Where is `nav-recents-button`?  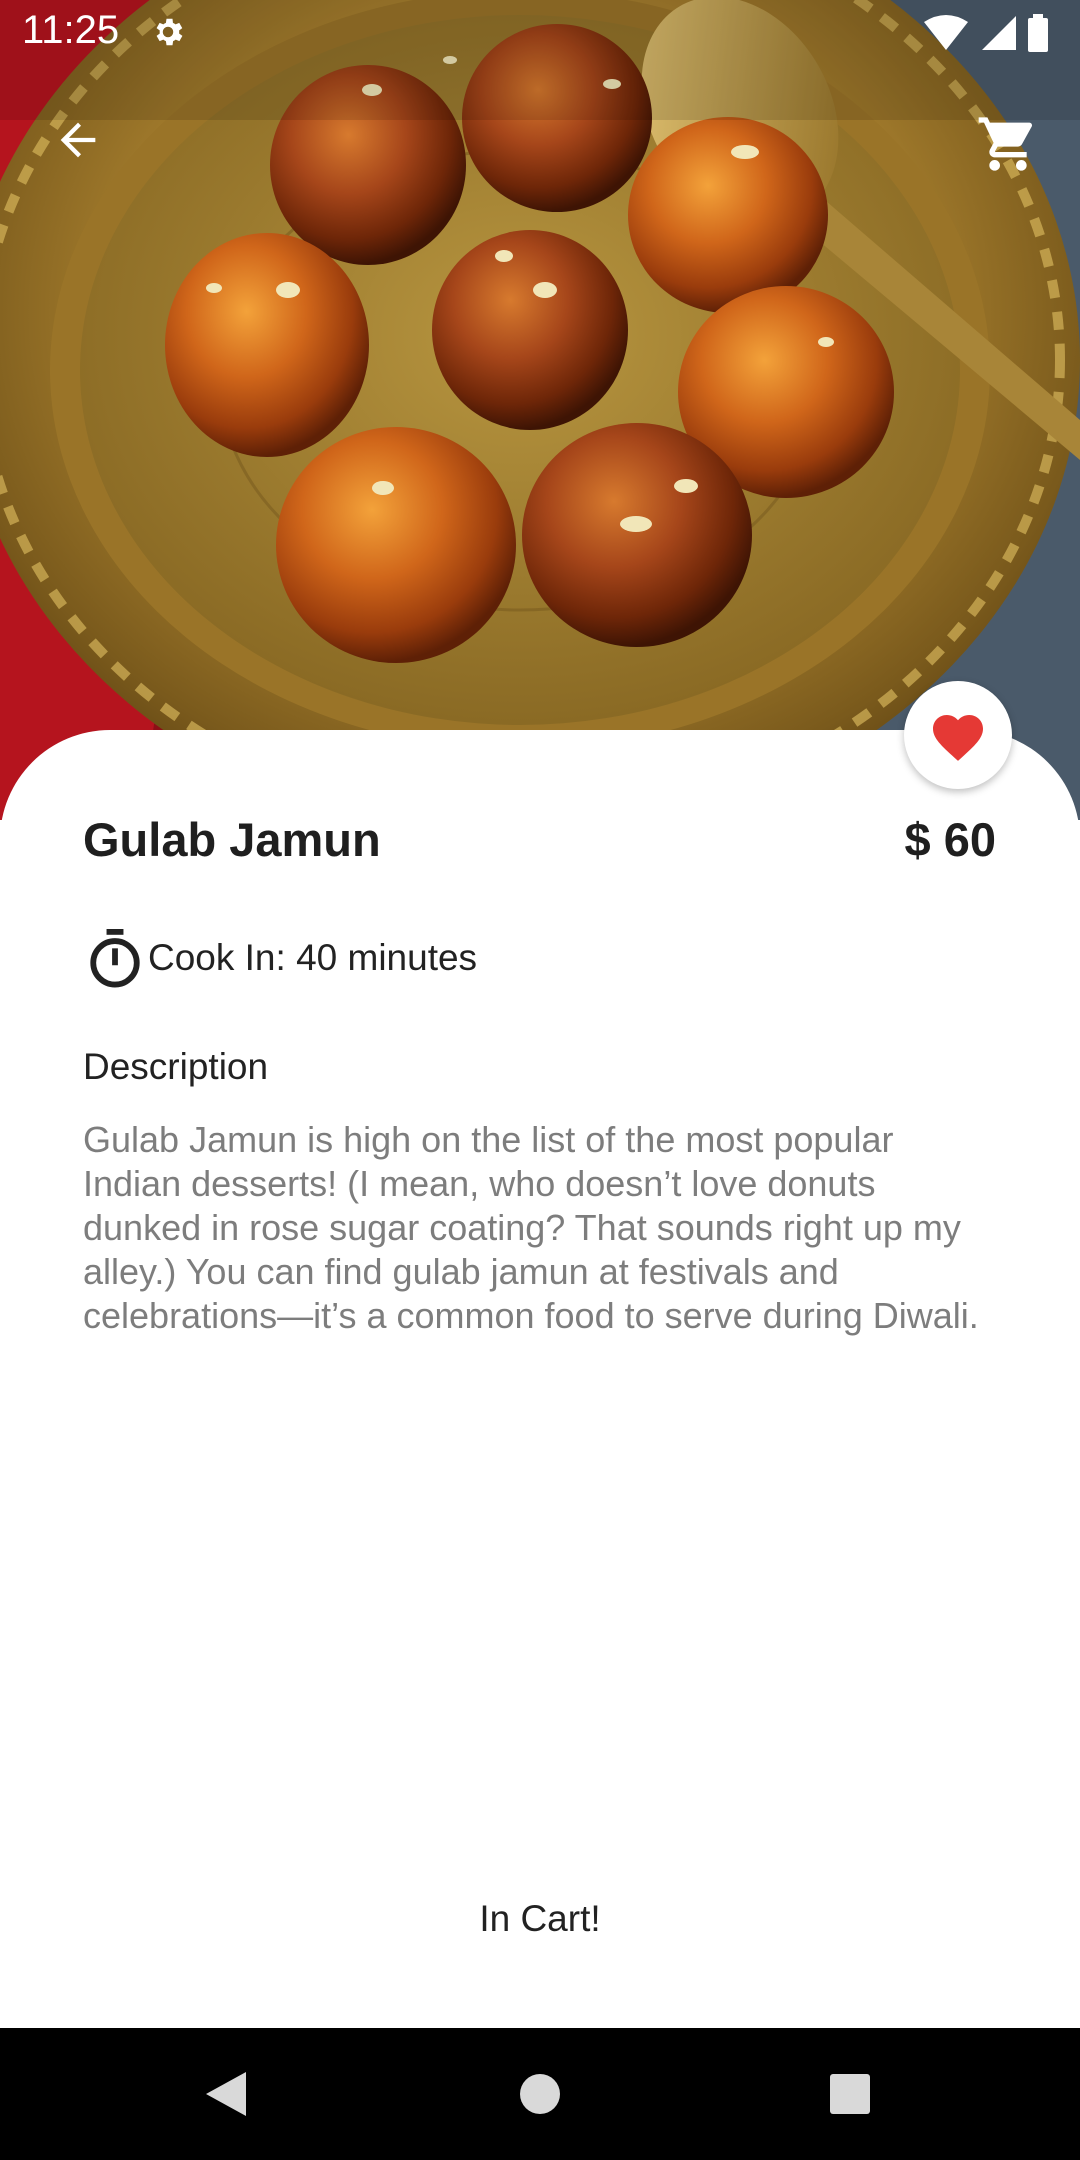
nav-recents-button is located at coordinates (850, 2094).